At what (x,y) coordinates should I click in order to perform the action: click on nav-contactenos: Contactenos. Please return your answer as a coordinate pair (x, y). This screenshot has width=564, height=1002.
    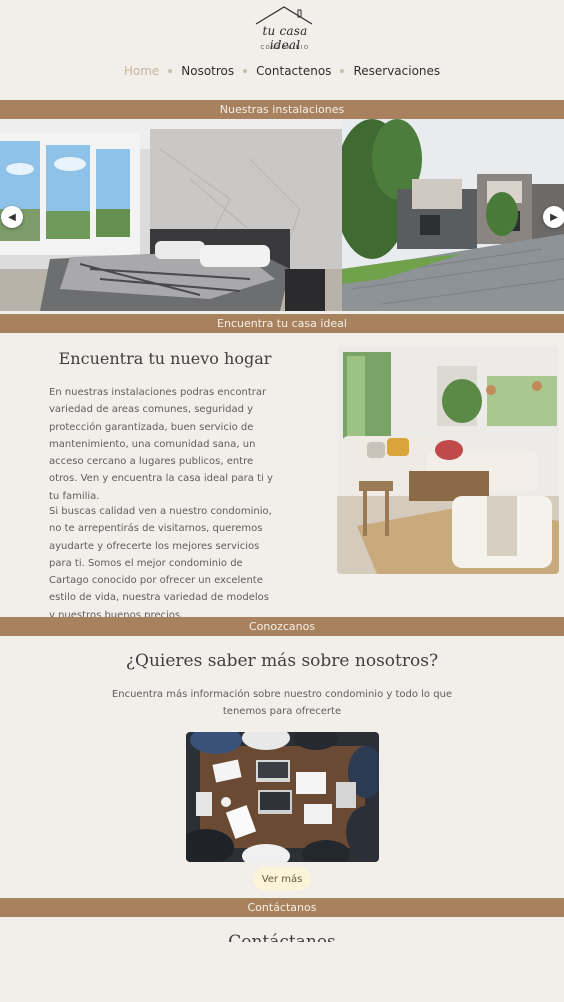
    Looking at the image, I should click on (293, 71).